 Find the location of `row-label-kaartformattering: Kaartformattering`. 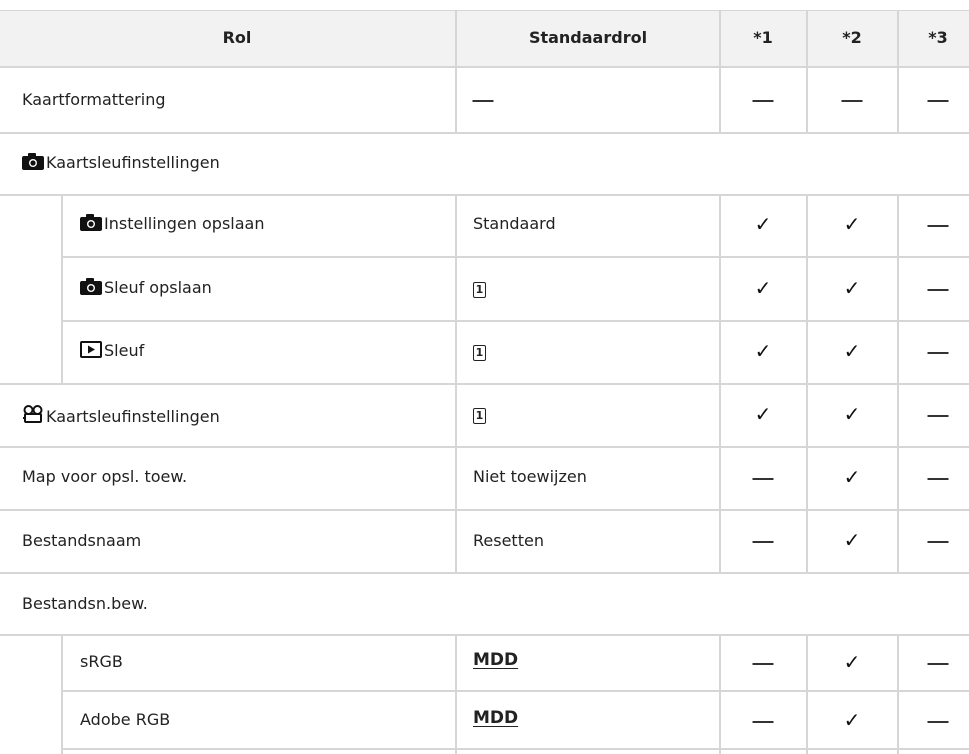

row-label-kaartformattering: Kaartformattering is located at coordinates (94, 99).